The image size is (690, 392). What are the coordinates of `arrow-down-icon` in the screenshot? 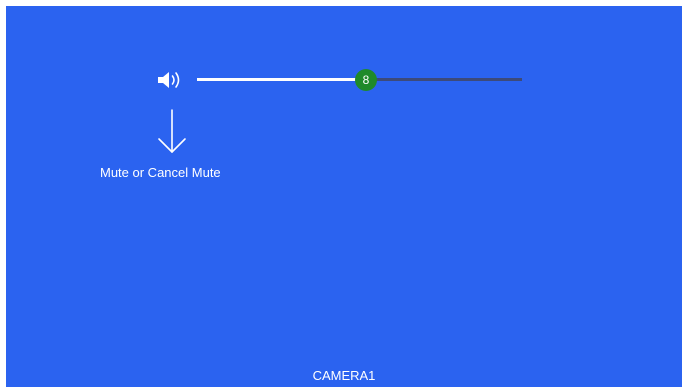 It's located at (172, 132).